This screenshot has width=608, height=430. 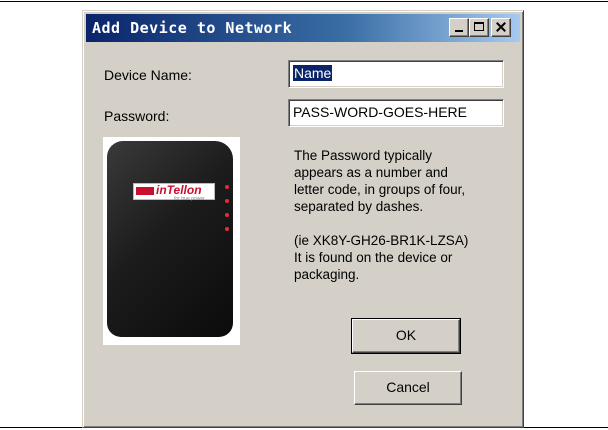 I want to click on maximize-icon, so click(x=479, y=26).